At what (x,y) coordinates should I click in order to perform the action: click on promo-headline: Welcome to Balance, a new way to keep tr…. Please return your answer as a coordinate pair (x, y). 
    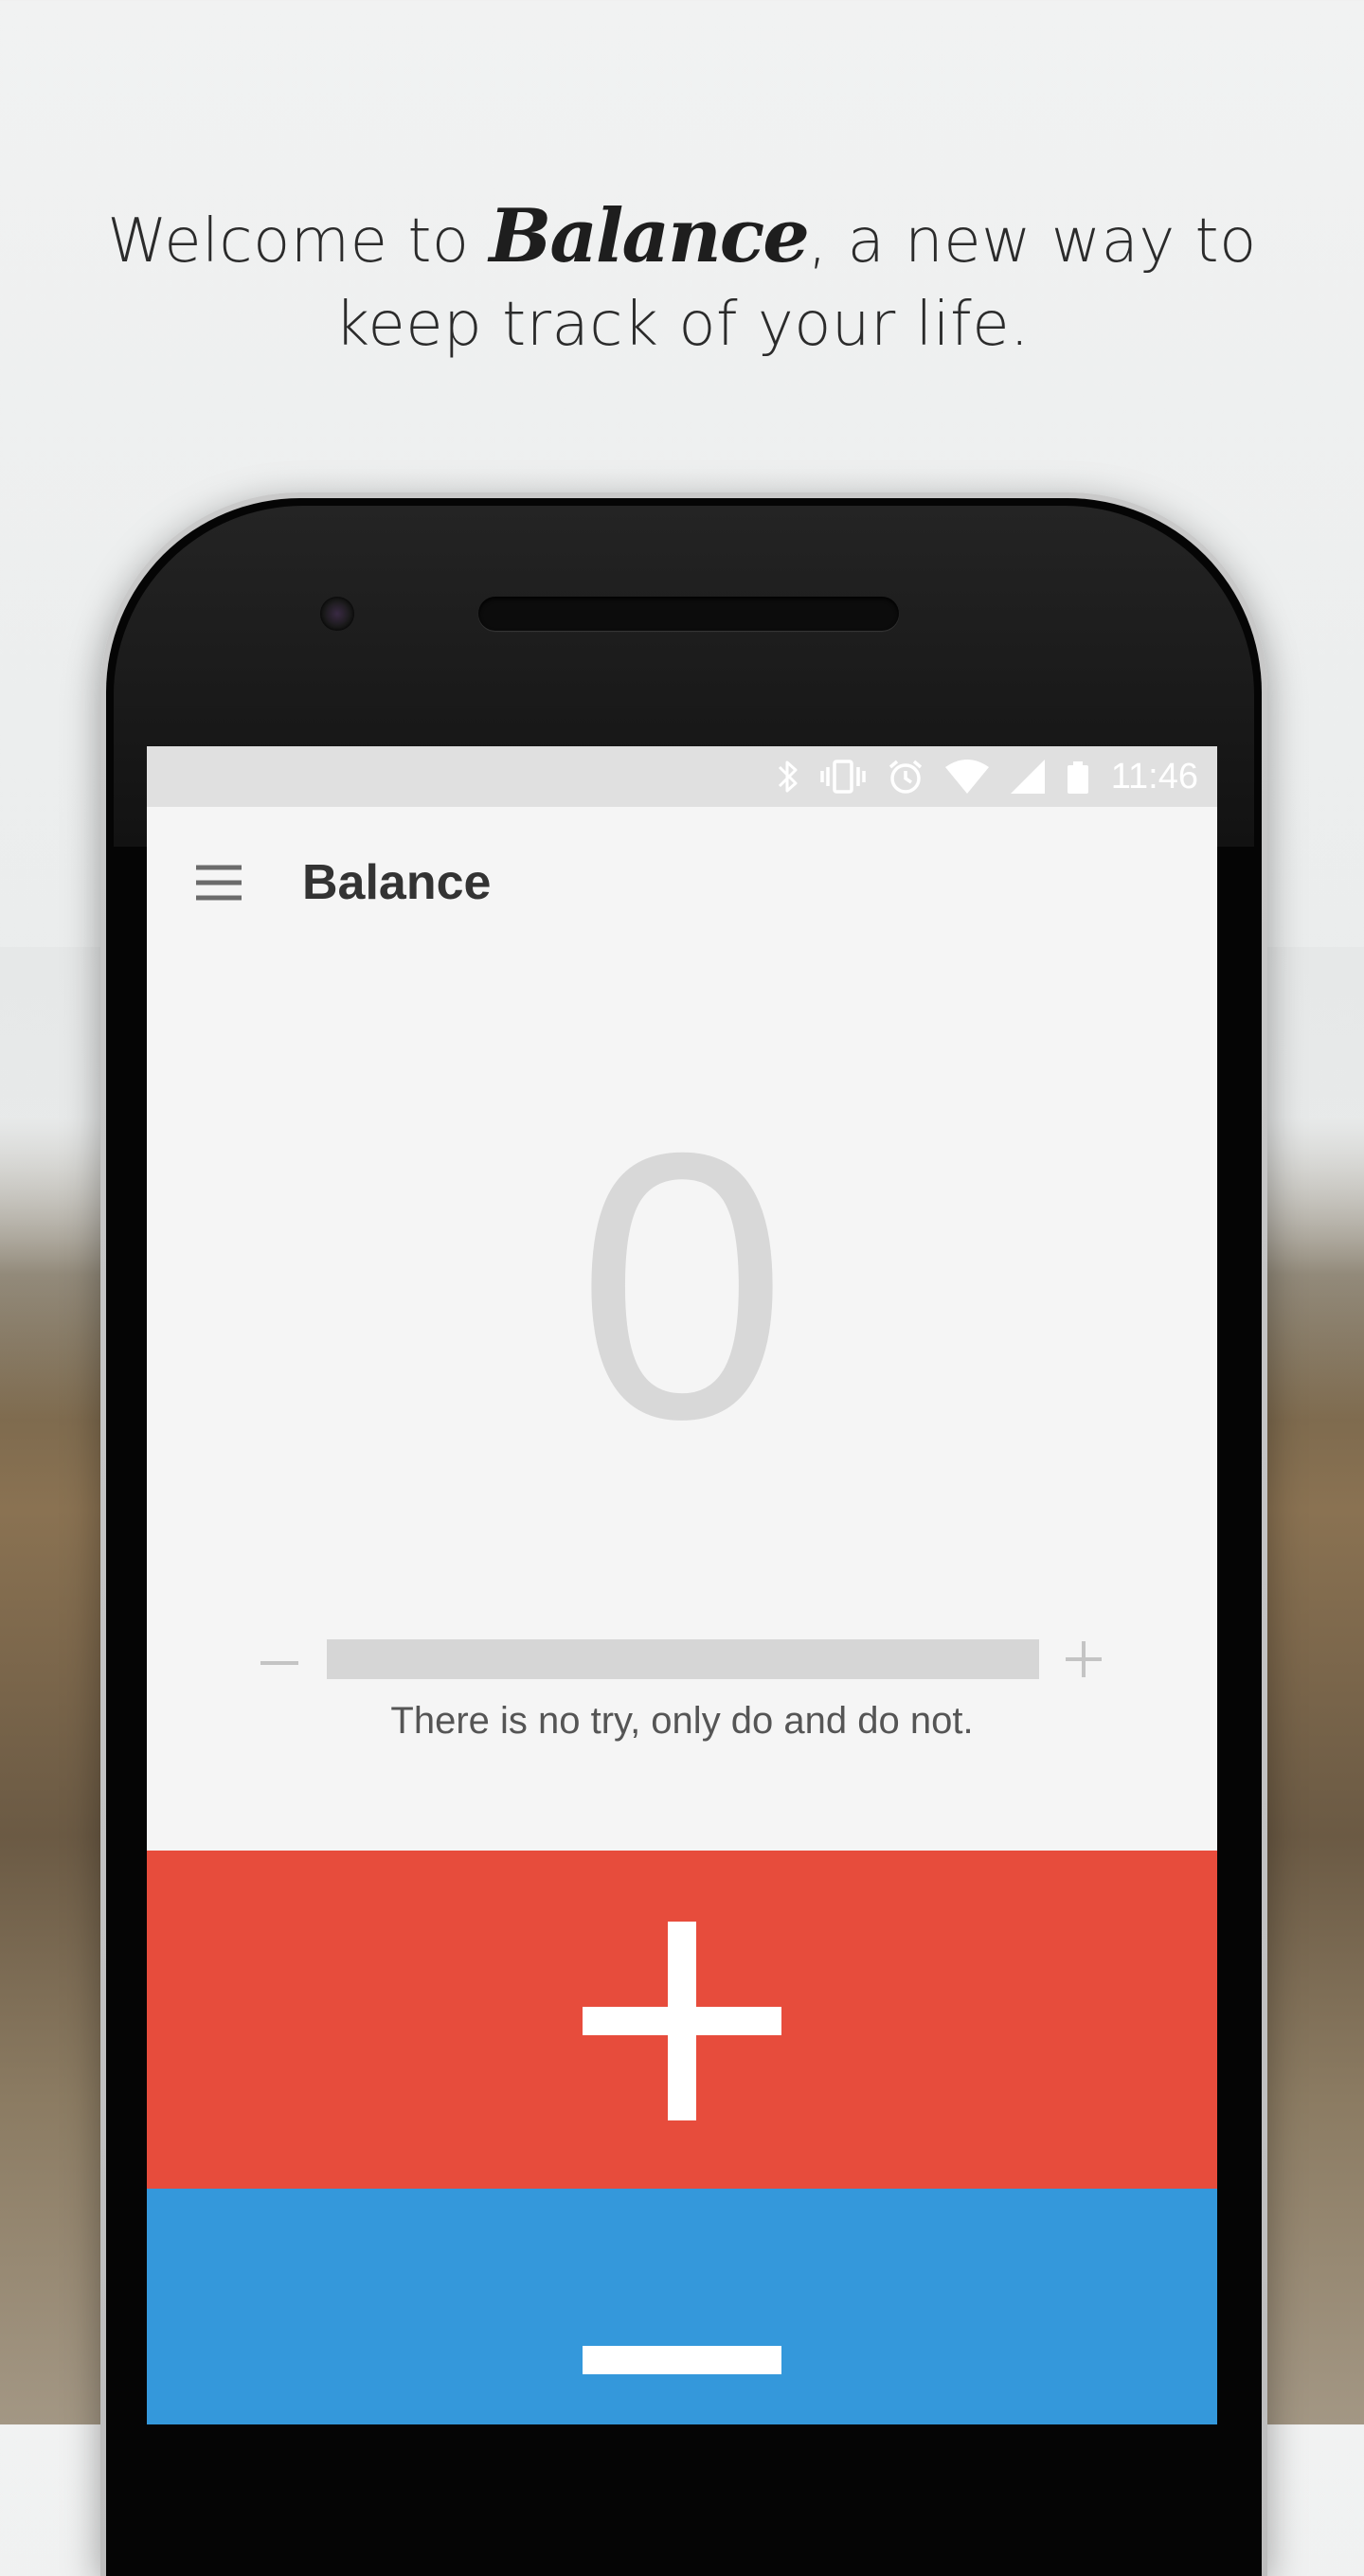
    Looking at the image, I should click on (682, 281).